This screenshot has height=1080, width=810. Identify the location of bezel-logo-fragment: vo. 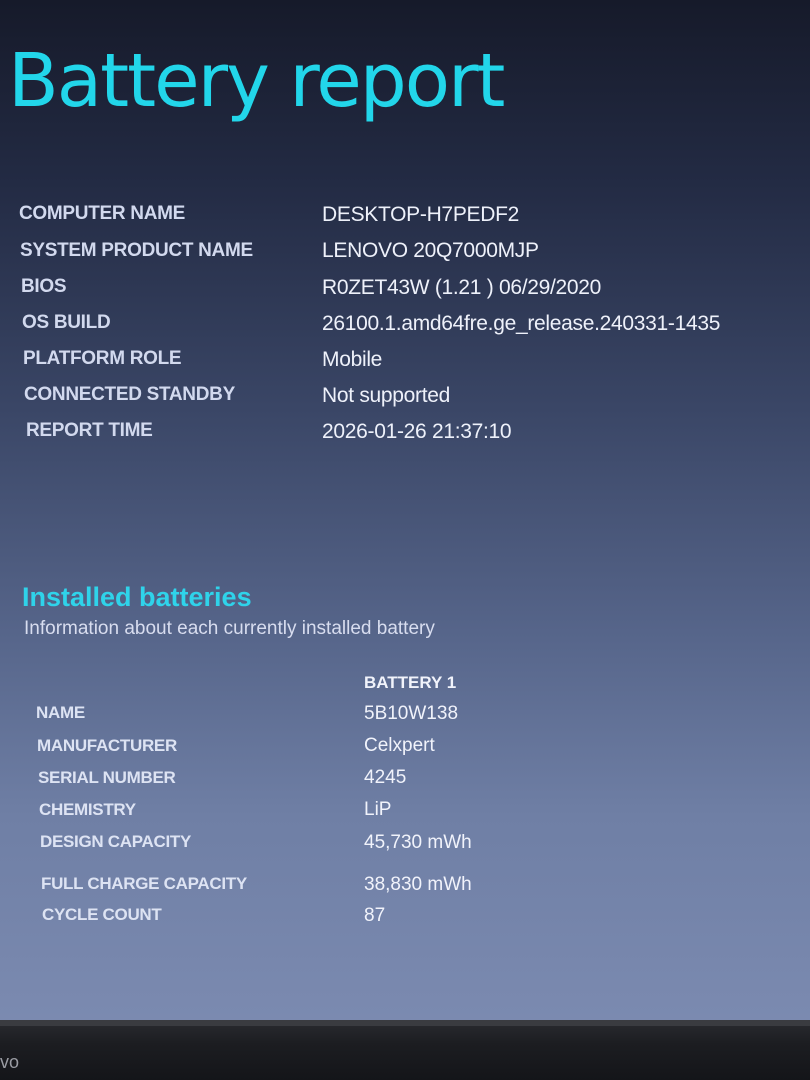
(10, 1062).